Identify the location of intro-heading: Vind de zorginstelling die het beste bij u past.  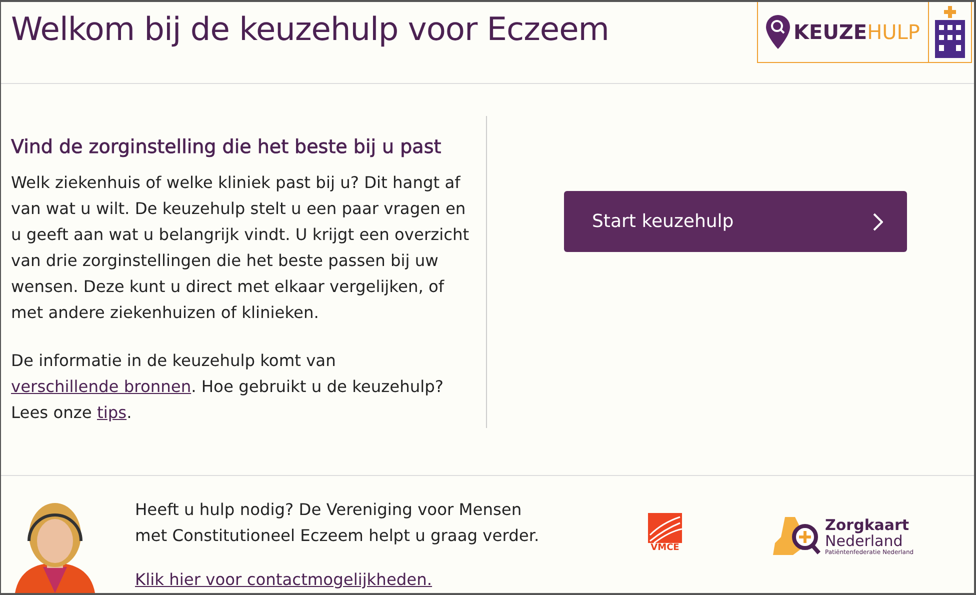
(226, 147).